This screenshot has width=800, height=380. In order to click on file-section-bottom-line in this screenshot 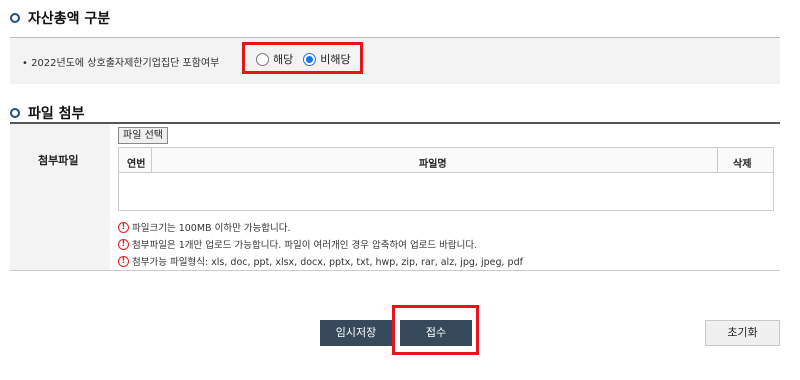, I will do `click(395, 270)`.